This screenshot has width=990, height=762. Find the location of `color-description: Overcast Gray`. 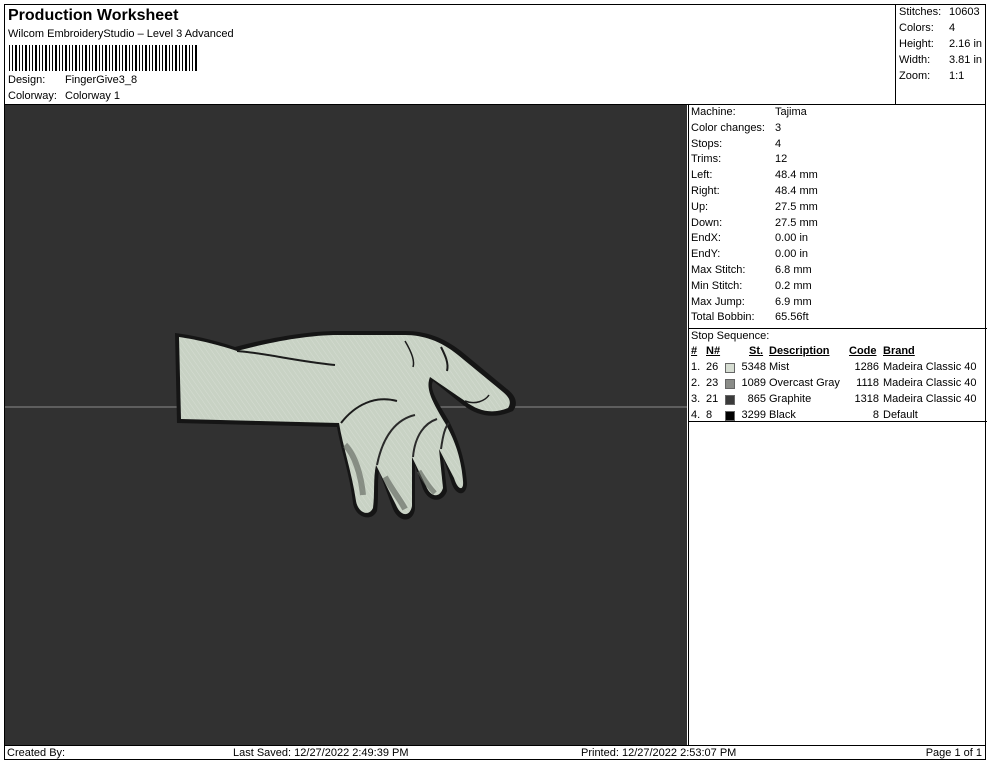

color-description: Overcast Gray is located at coordinates (804, 383).